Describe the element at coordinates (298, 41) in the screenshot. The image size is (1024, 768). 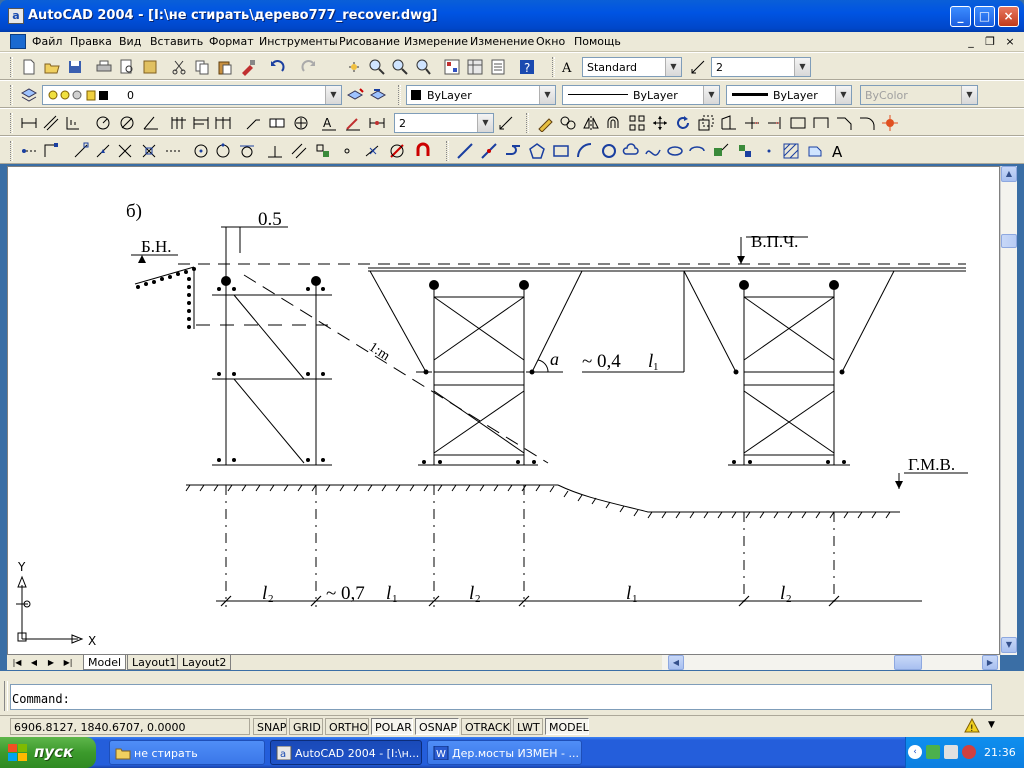
I see `menu-tools: Инструменты` at that location.